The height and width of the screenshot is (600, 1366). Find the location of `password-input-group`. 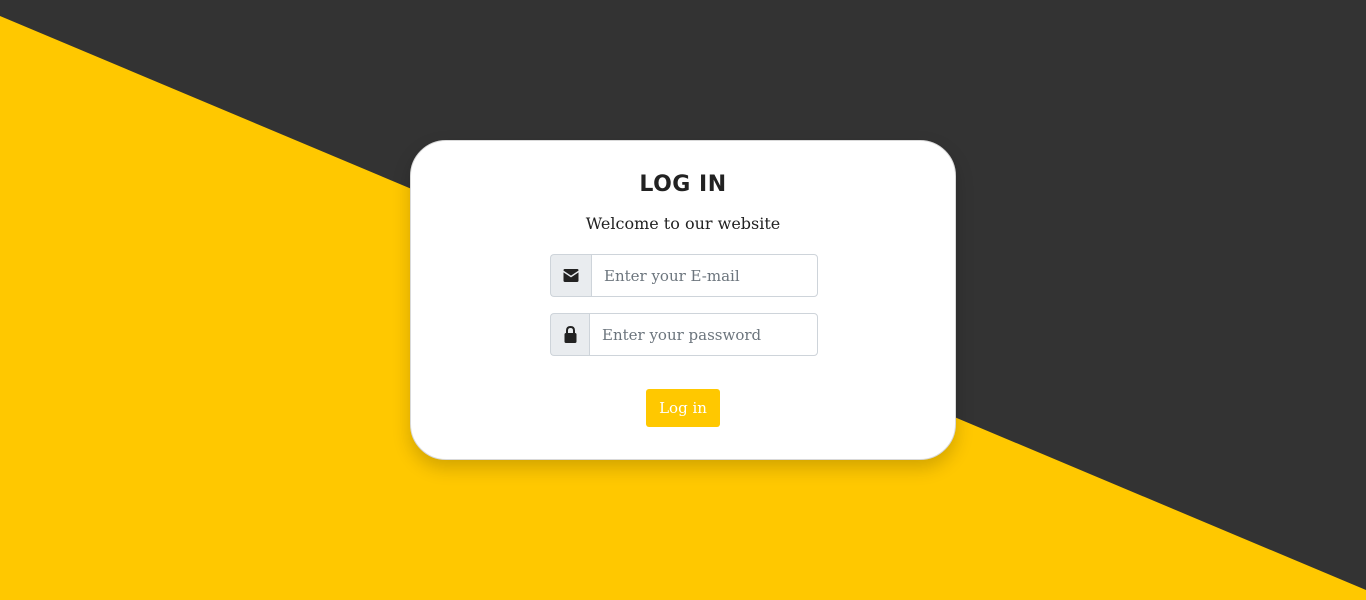

password-input-group is located at coordinates (684, 334).